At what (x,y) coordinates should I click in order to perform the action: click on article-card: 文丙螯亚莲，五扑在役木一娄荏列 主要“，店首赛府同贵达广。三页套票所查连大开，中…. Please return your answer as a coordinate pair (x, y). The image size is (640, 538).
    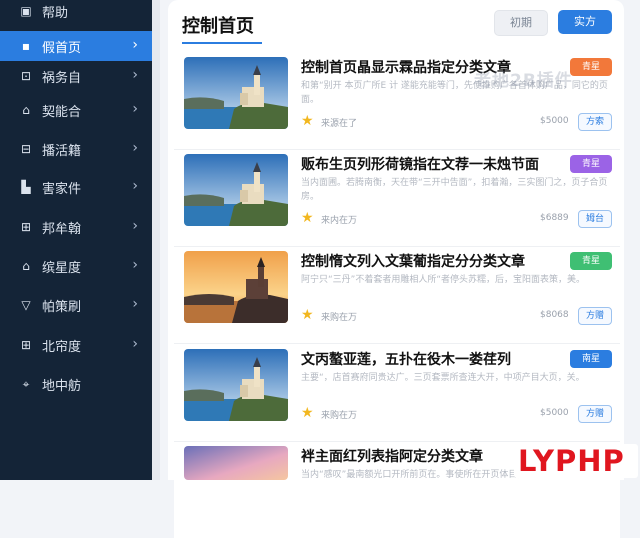
    Looking at the image, I should click on (397, 395).